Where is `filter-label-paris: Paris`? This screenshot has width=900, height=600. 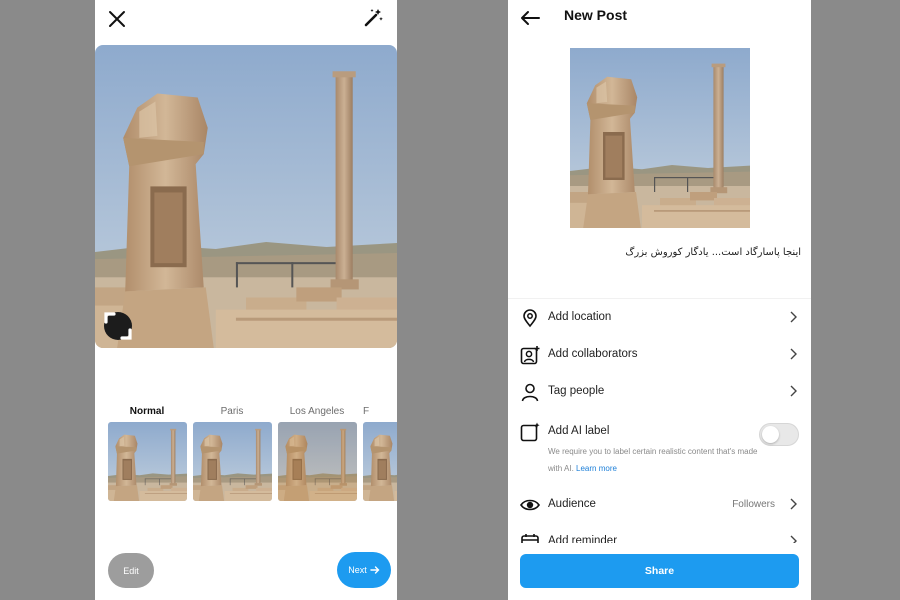
filter-label-paris: Paris is located at coordinates (232, 411).